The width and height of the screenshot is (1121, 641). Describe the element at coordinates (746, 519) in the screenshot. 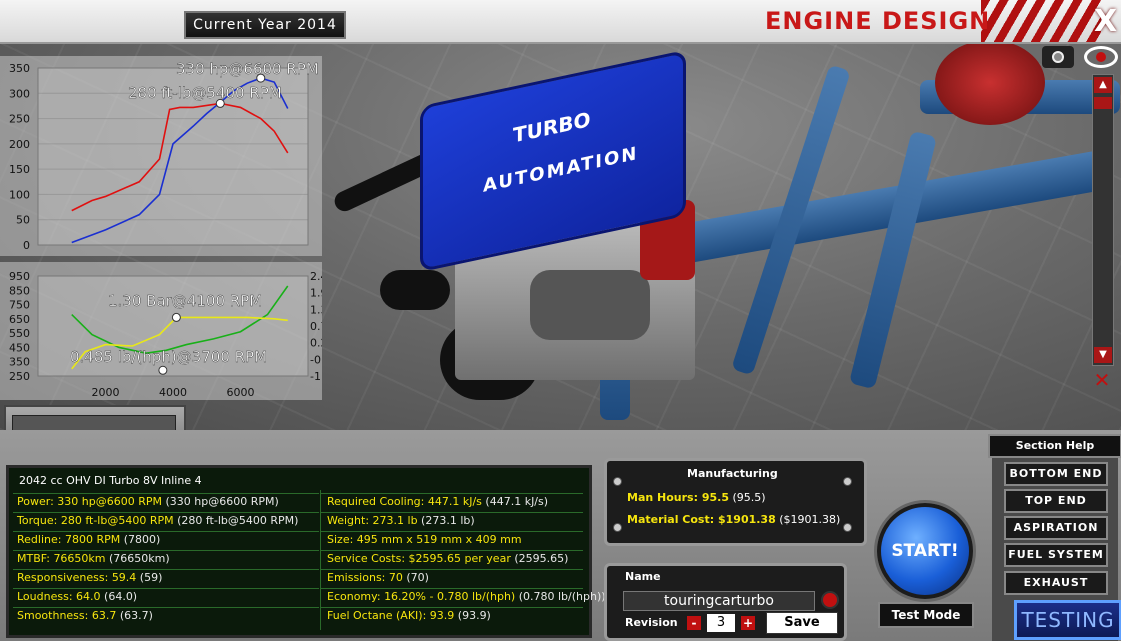

I see `material-cost-value: $1901.38` at that location.